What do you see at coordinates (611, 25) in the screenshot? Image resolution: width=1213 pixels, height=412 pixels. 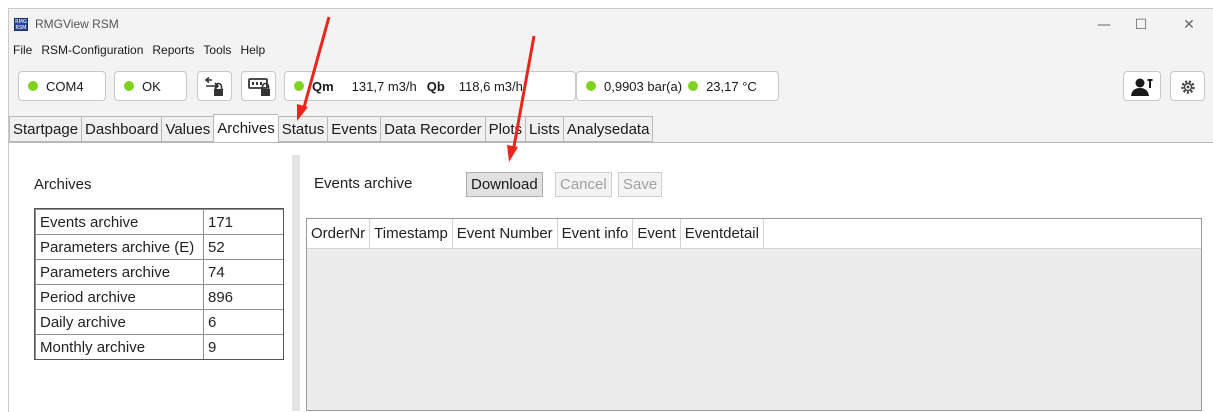 I see `title-bar: RMG RSM RMGView RSM — ☐ ✕` at bounding box center [611, 25].